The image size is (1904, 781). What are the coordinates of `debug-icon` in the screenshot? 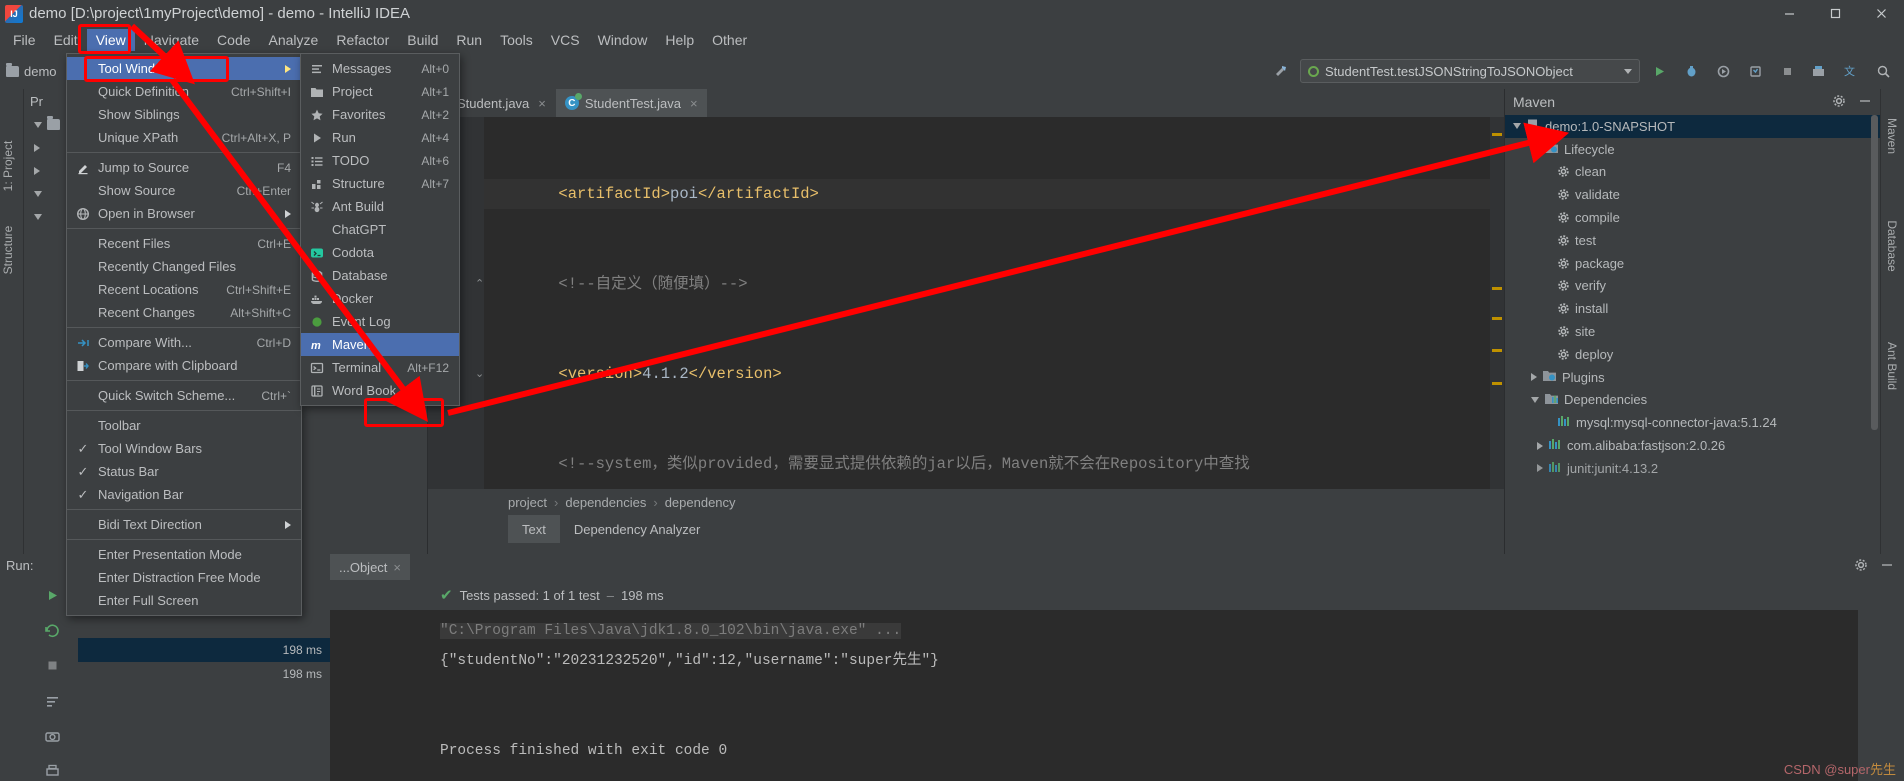 It's located at (1691, 71).